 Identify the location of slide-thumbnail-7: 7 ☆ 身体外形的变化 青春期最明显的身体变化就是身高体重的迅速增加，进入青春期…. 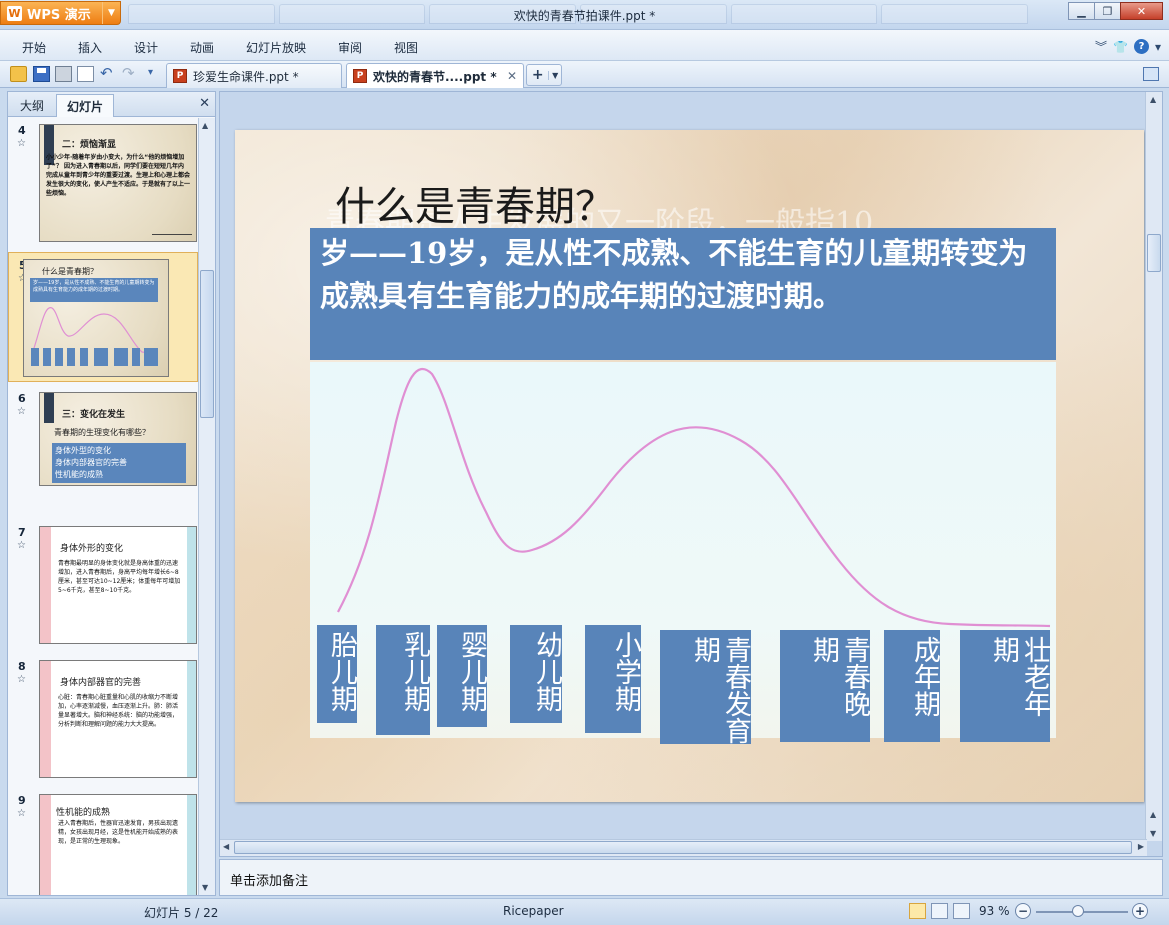
(103, 585).